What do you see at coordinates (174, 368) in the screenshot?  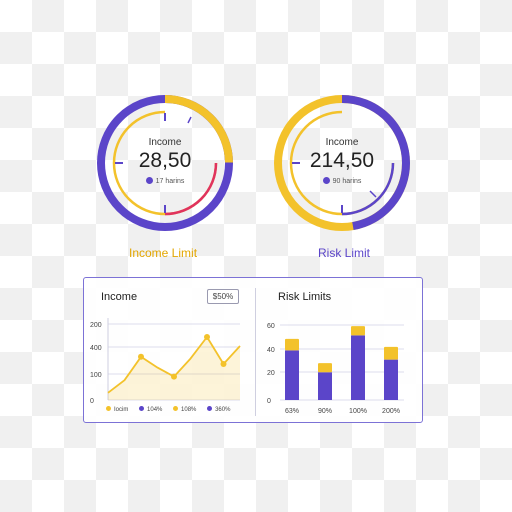 I see `income-area-fill` at bounding box center [174, 368].